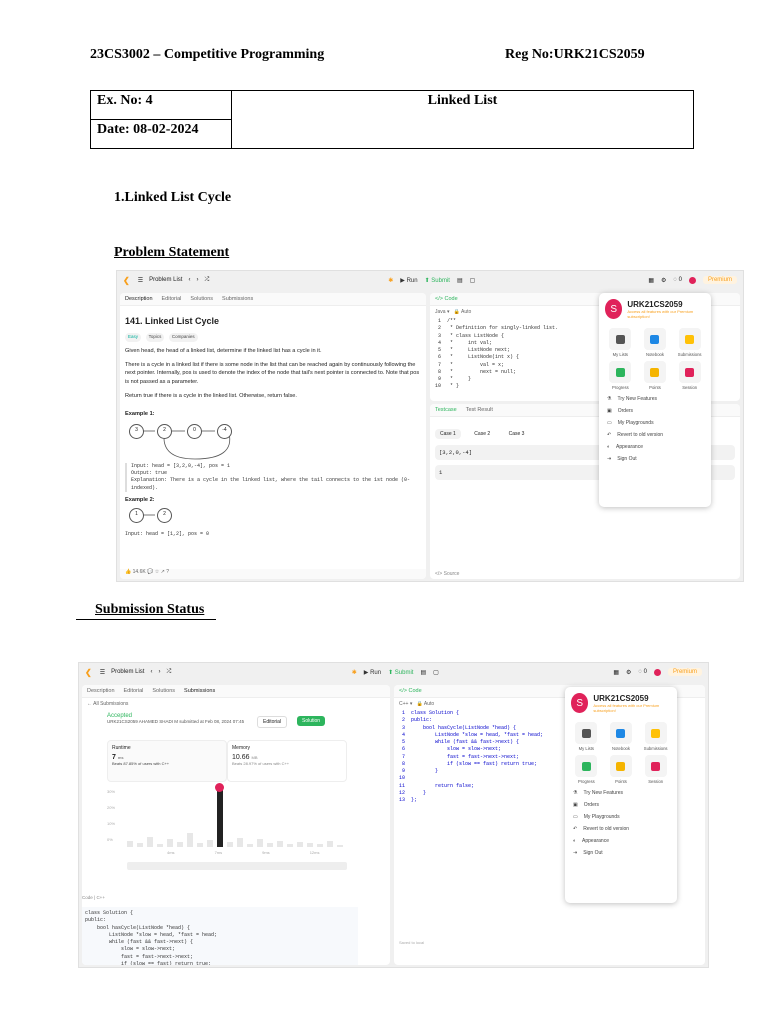 This screenshot has height=1024, width=768. Describe the element at coordinates (404, 672) in the screenshot. I see `submit-label: Submit` at that location.